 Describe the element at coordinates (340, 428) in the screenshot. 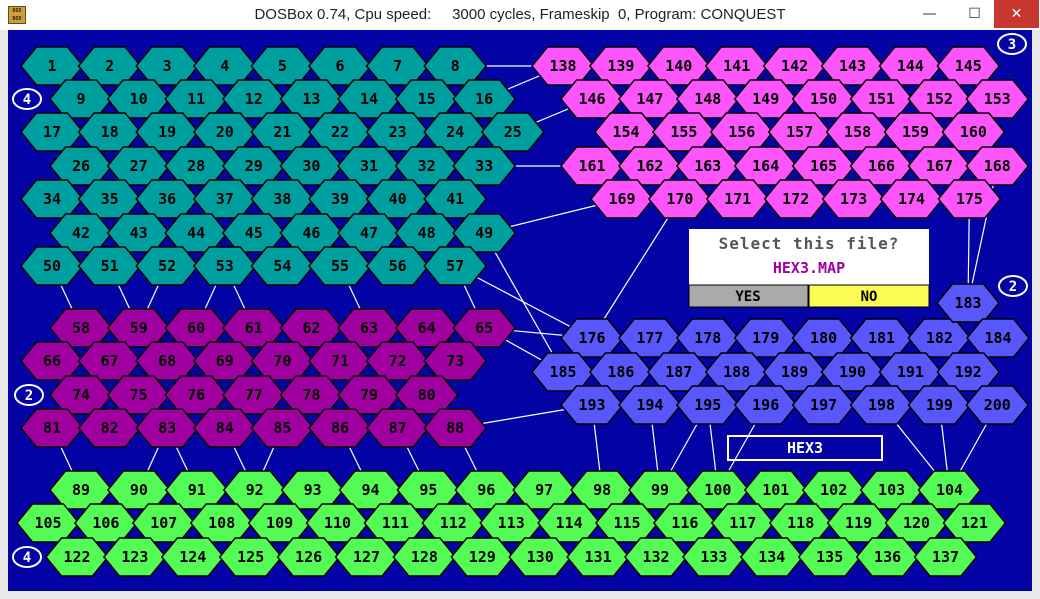

I see `hex-number: 86` at that location.